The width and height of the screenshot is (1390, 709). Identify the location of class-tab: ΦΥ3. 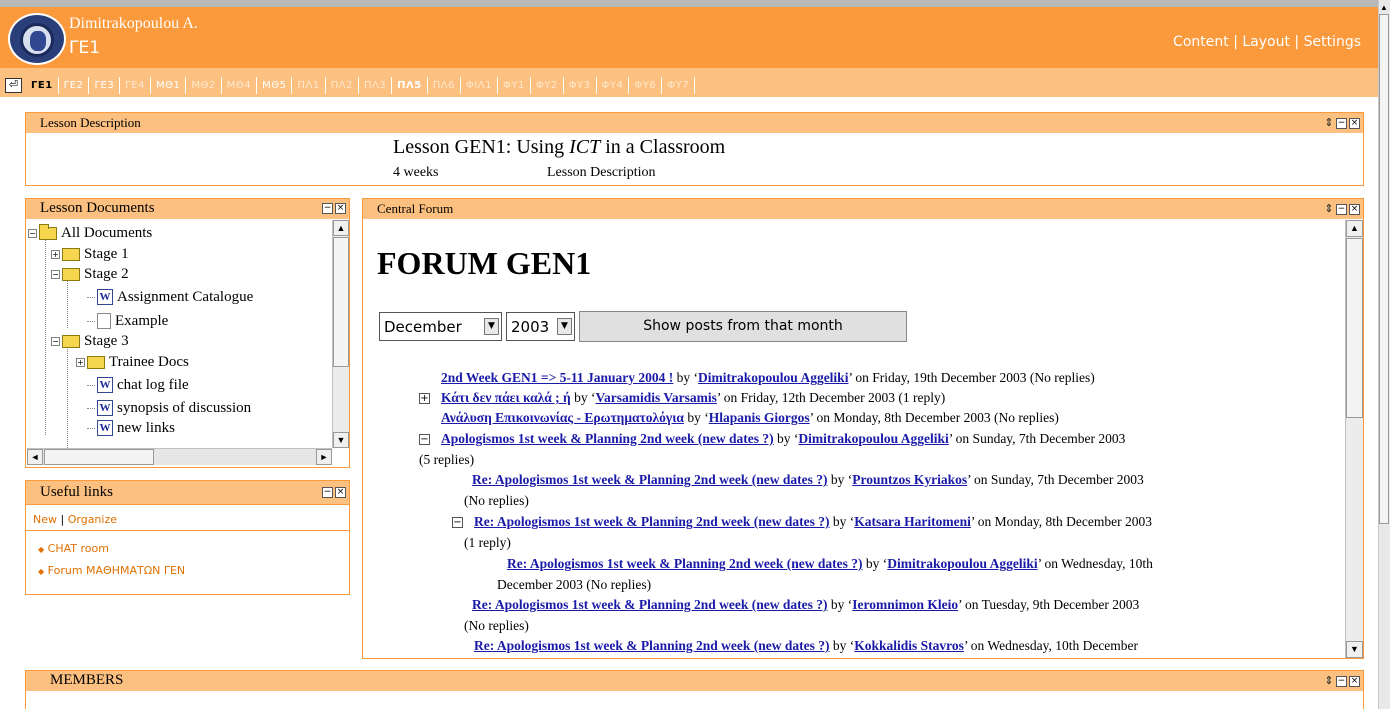
(580, 85).